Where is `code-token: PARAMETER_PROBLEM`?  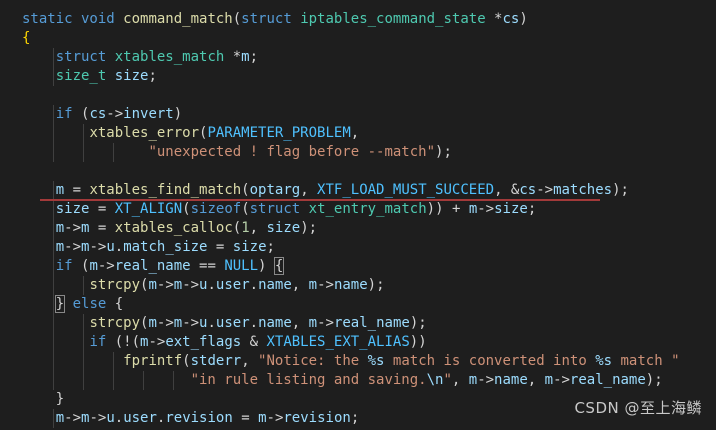 code-token: PARAMETER_PROBLEM is located at coordinates (279, 133).